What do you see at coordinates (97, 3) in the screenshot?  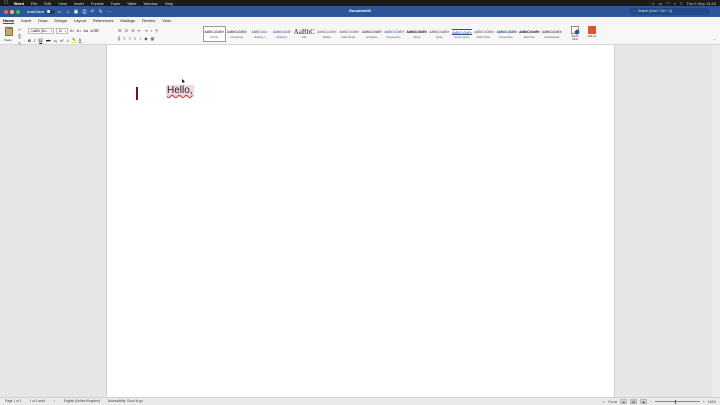 I see `menu-format: Format` at bounding box center [97, 3].